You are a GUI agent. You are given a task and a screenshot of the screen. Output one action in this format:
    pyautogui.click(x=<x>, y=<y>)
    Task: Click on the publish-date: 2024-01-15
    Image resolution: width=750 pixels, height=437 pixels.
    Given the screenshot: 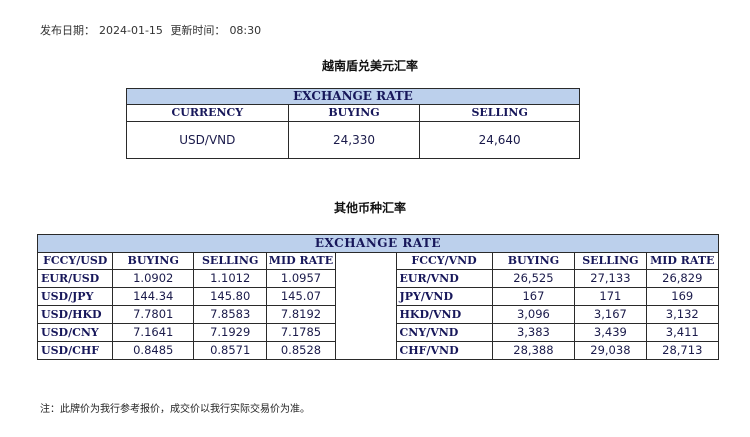 What is the action you would take?
    pyautogui.click(x=131, y=30)
    